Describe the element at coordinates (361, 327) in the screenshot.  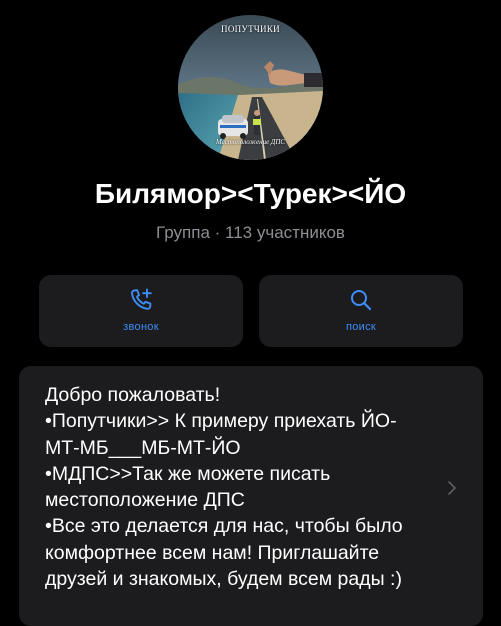
I see `search-button-label: поиск` at that location.